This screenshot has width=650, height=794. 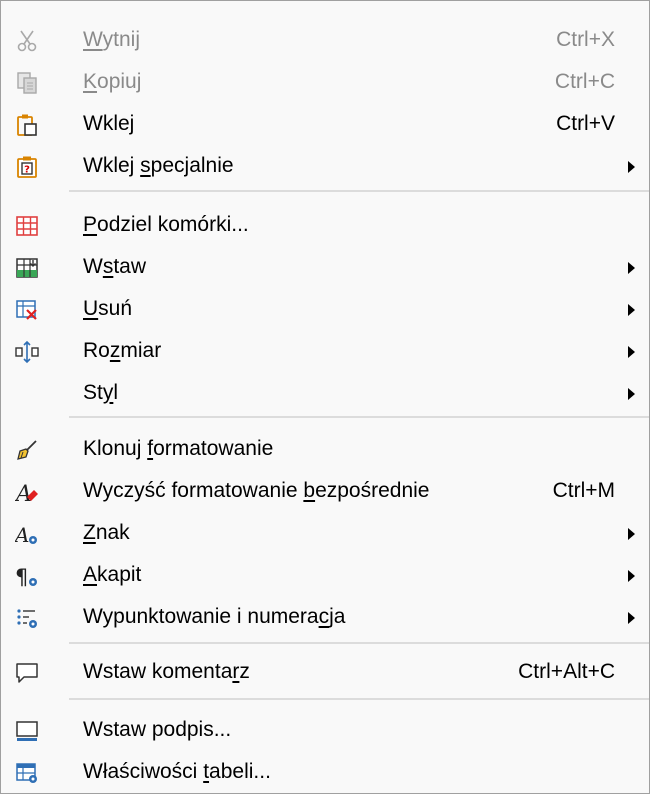 What do you see at coordinates (112, 81) in the screenshot?
I see `menu-item-label: Kopiuj` at bounding box center [112, 81].